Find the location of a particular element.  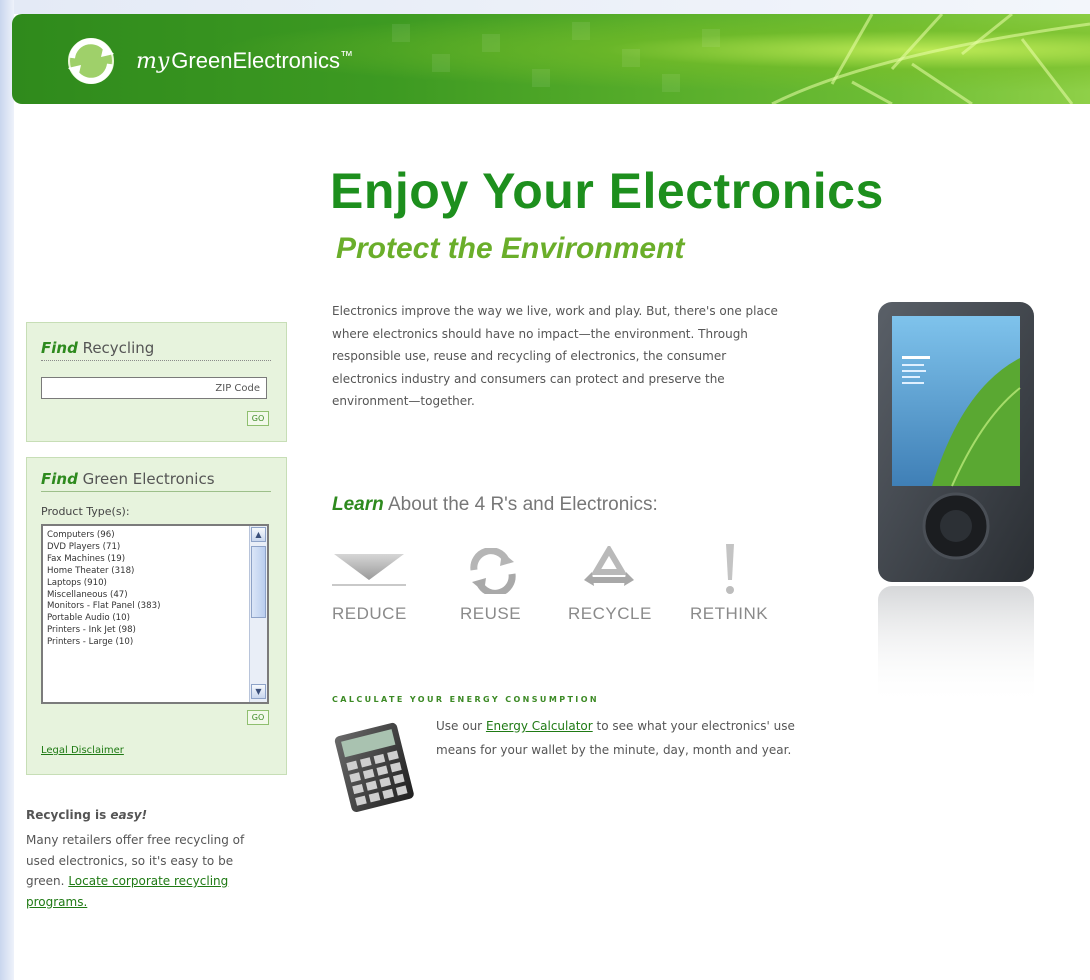

energy-calculator-heading: CALCULATE YOUR ENERGY CONSUMPTION is located at coordinates (465, 699).